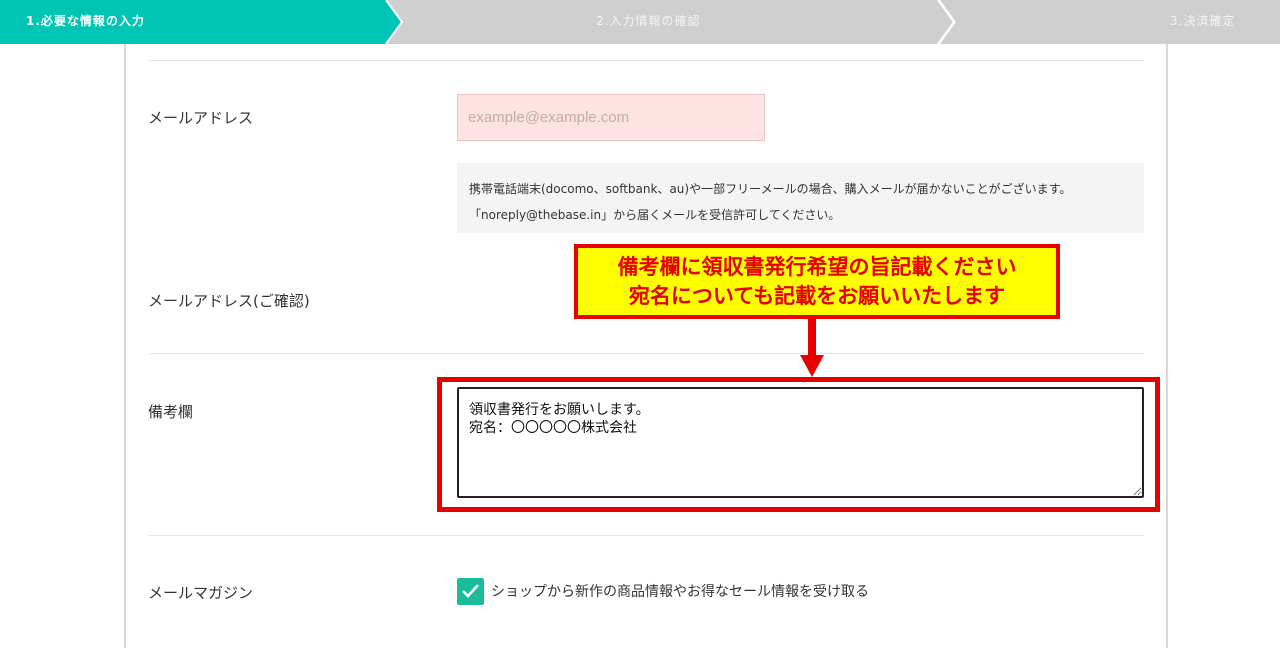  I want to click on divider-memo, so click(646, 535).